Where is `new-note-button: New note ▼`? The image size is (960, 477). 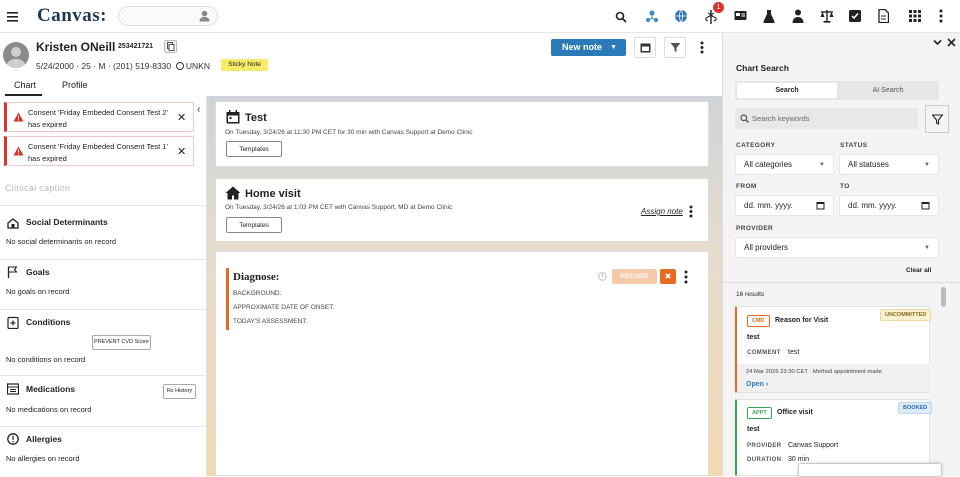 new-note-button: New note ▼ is located at coordinates (588, 47).